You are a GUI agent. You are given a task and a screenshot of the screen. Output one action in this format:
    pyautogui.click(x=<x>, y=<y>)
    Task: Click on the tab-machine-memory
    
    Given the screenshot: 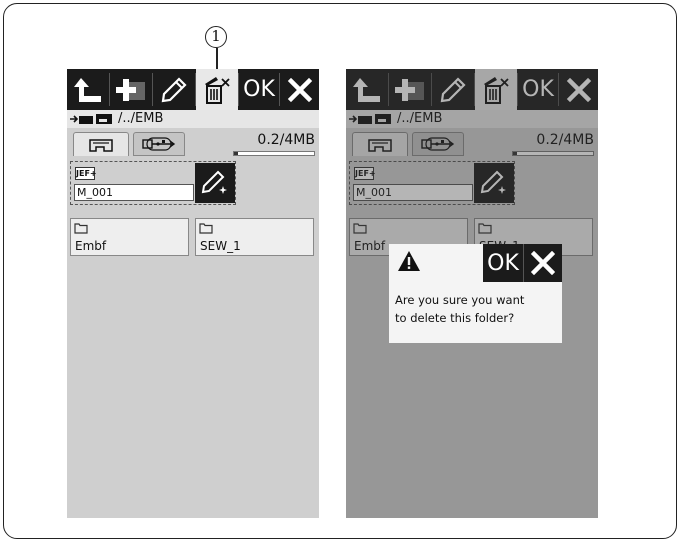 What is the action you would take?
    pyautogui.click(x=101, y=144)
    